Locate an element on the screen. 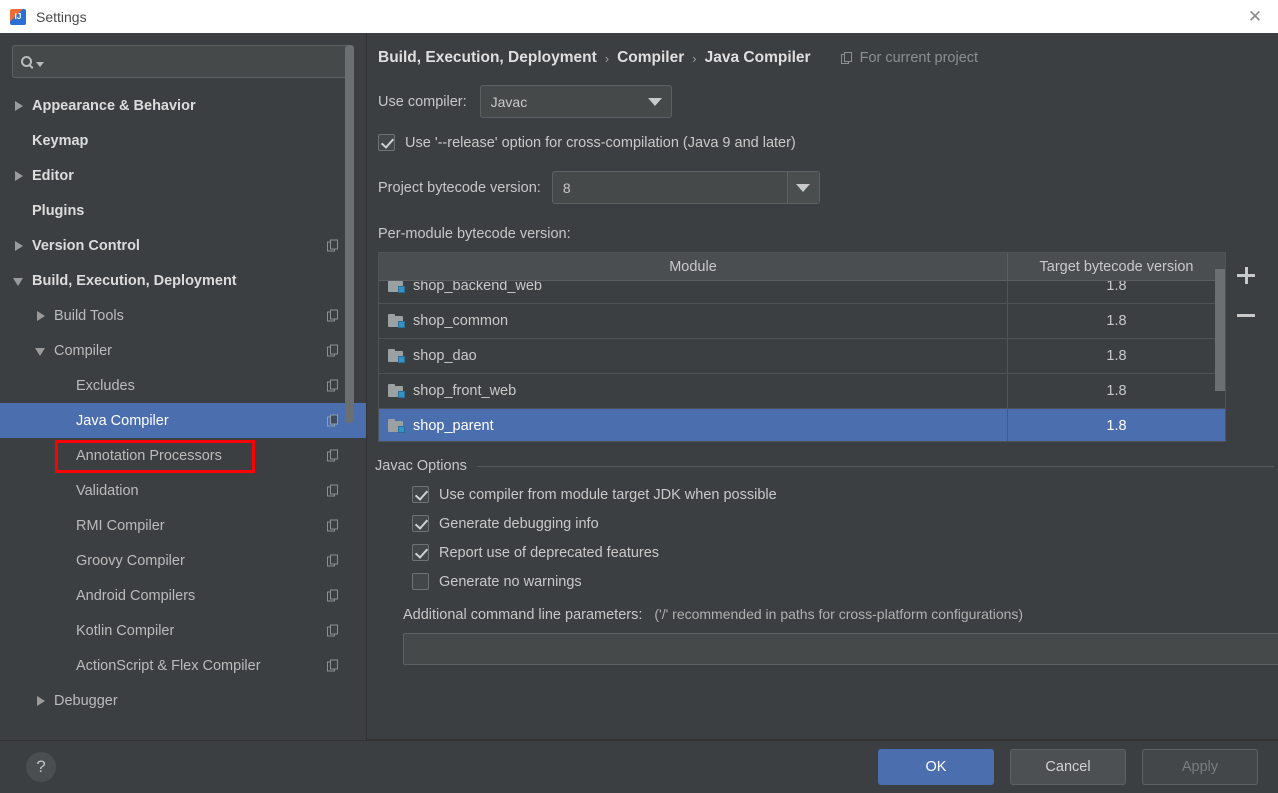 This screenshot has width=1278, height=793. sidebar-item-excludes: Excludes is located at coordinates (183, 385).